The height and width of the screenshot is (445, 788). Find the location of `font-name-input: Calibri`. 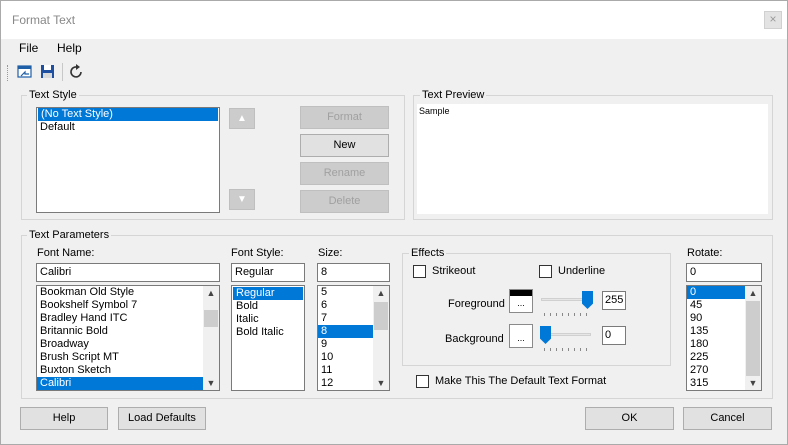

font-name-input: Calibri is located at coordinates (128, 272).